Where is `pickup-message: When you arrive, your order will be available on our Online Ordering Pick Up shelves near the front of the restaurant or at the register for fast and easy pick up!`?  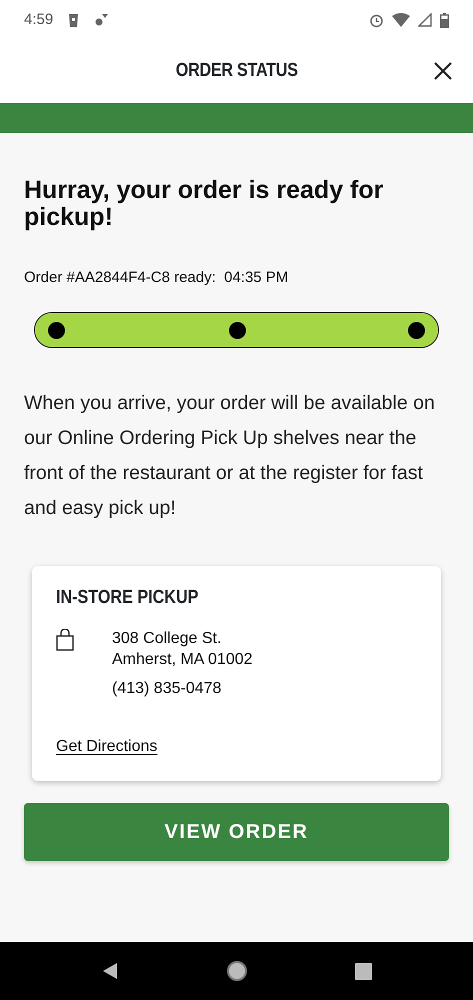 pickup-message: When you arrive, your order will be available on our Online Ordering Pick Up shelves near the front of the restaurant or at the register for fast and easy pick up! is located at coordinates (230, 455).